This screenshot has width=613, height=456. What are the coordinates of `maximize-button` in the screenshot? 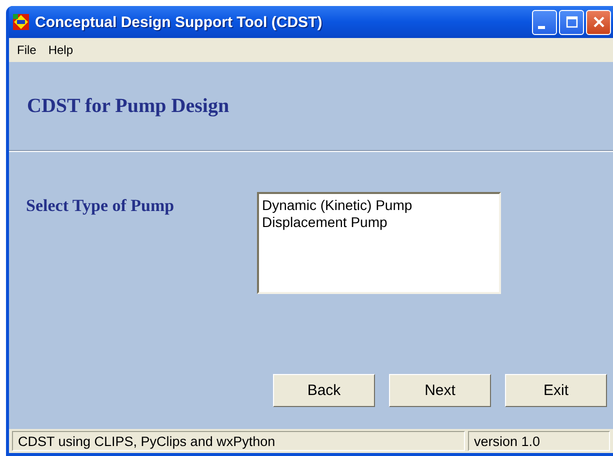 It's located at (571, 22).